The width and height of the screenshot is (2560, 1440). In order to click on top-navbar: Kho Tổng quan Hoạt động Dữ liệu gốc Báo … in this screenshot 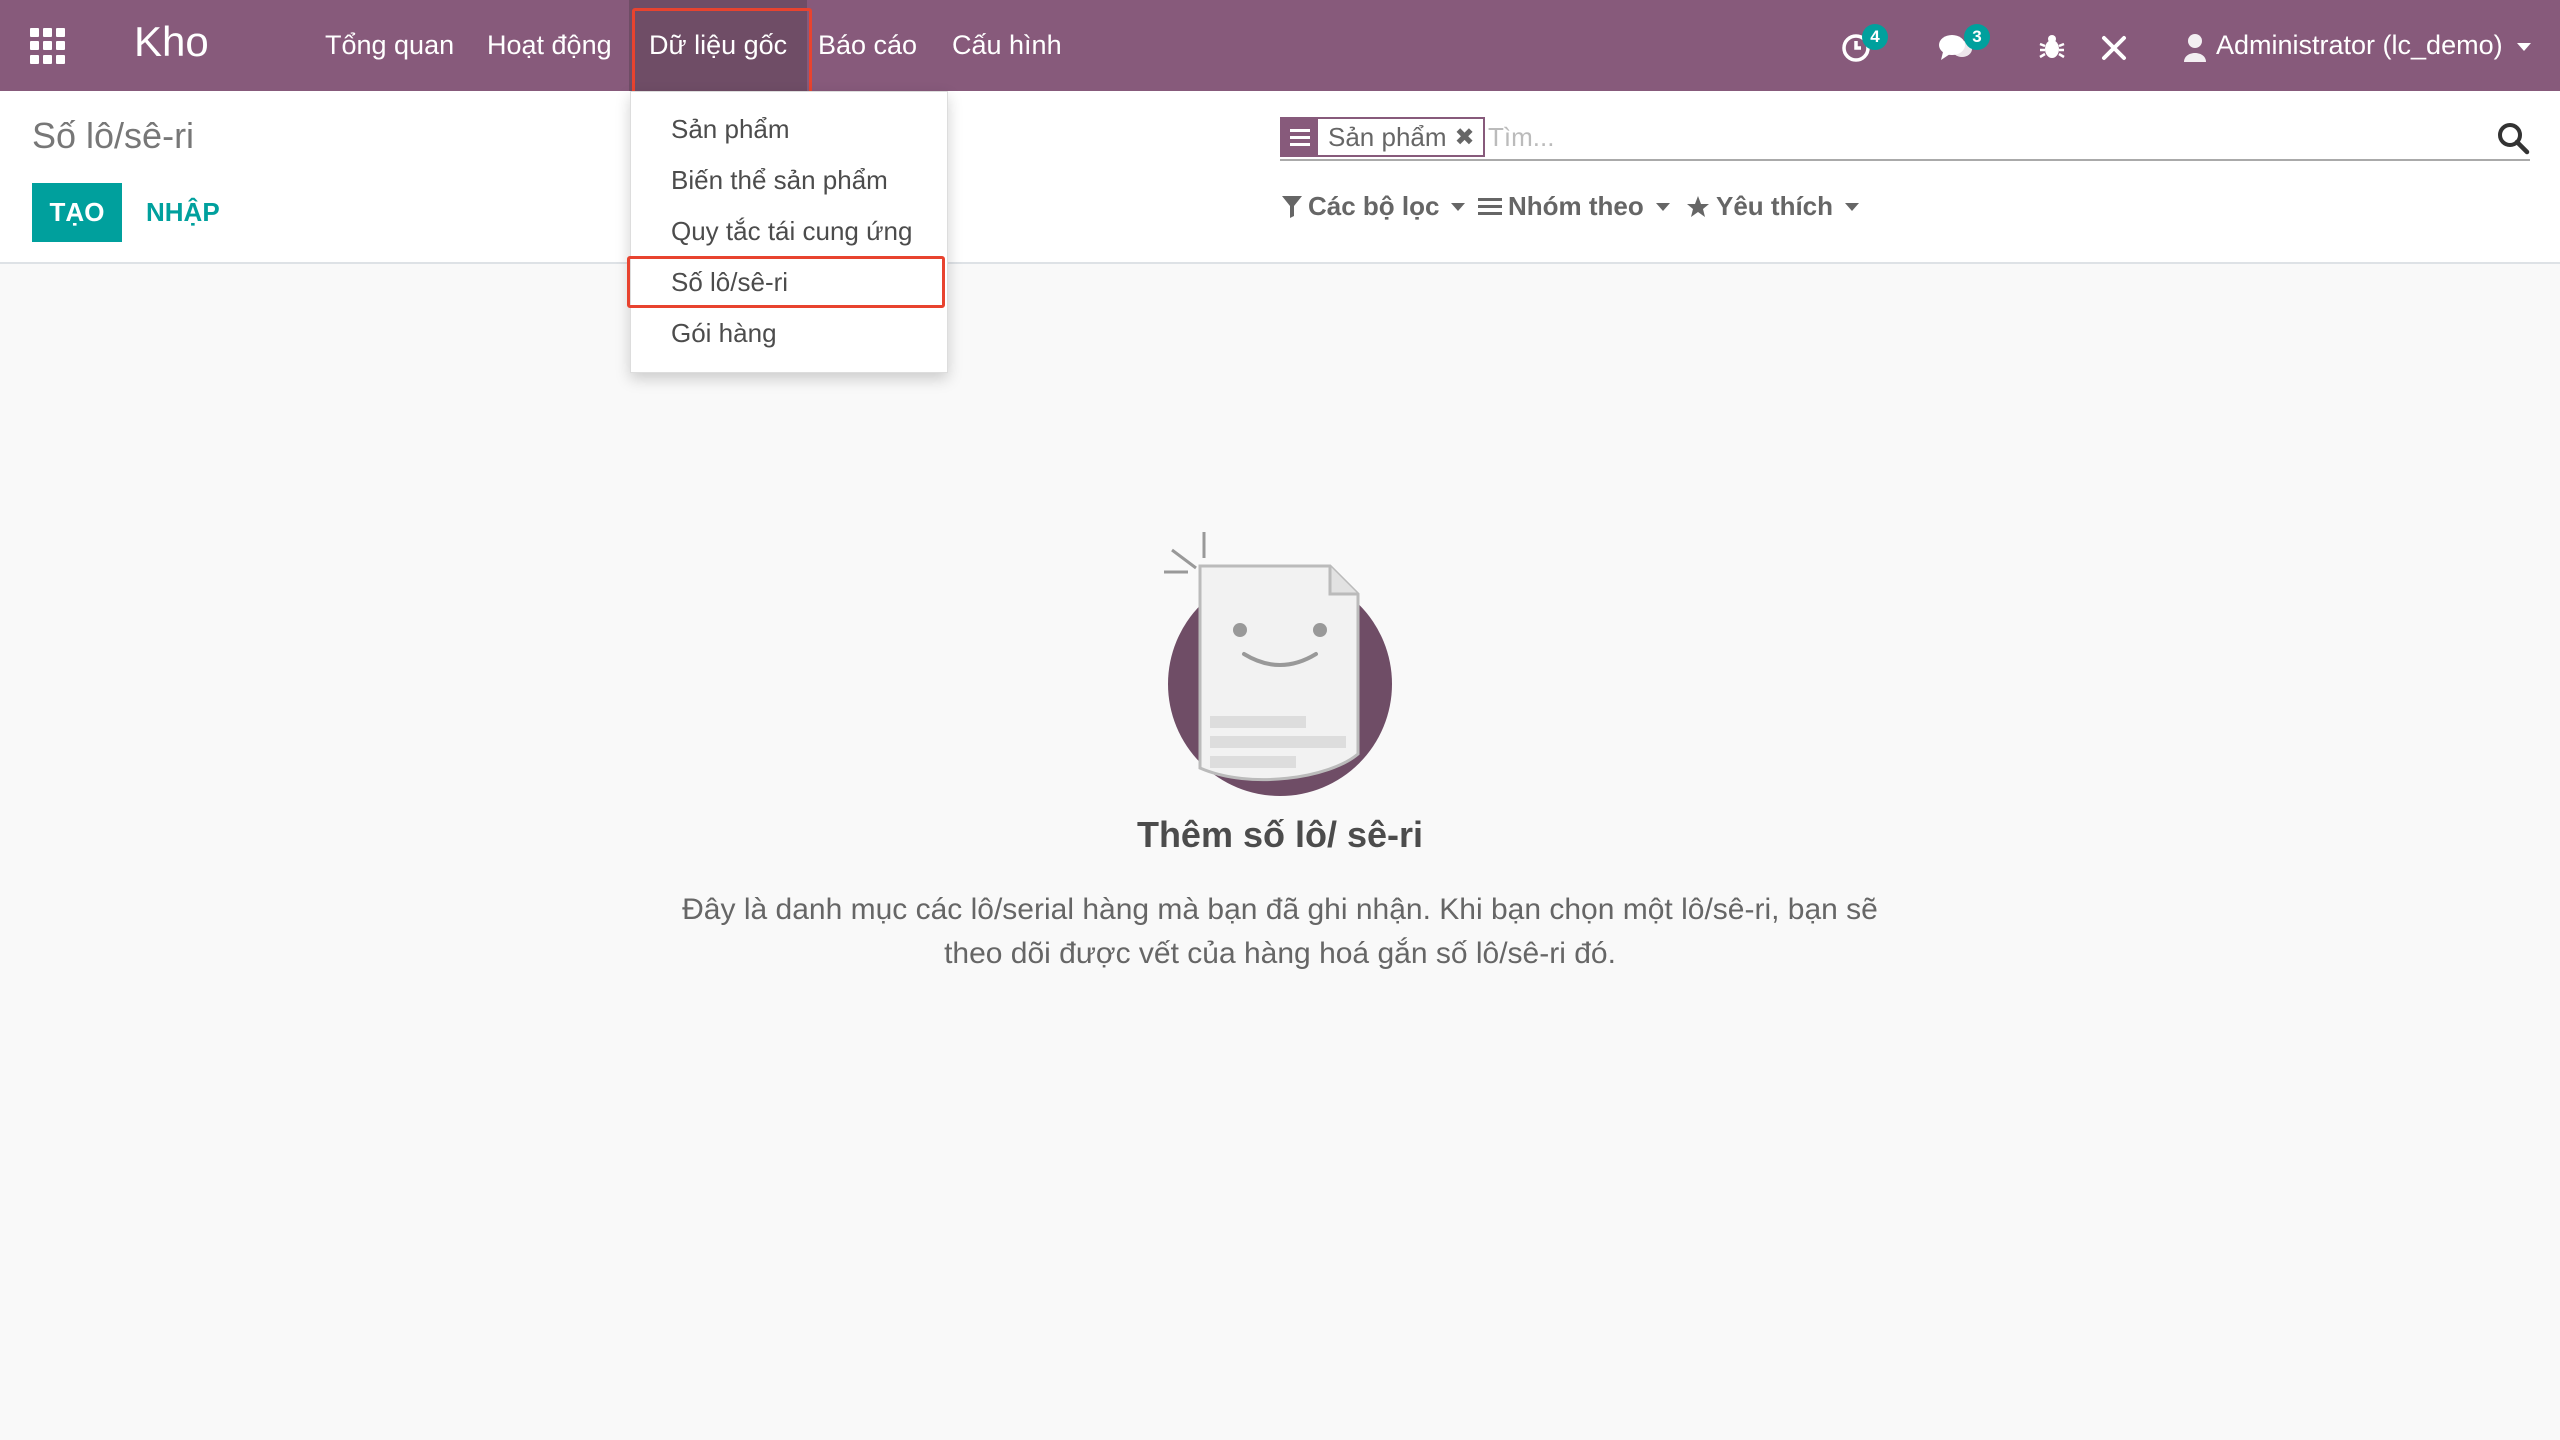, I will do `click(1280, 49)`.